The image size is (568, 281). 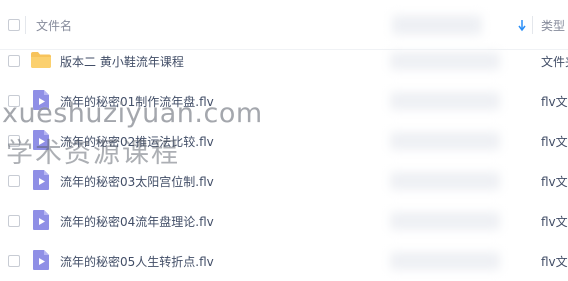 What do you see at coordinates (284, 261) in the screenshot?
I see `file-row: 流年的秘密05人生转折点.flv flv文件` at bounding box center [284, 261].